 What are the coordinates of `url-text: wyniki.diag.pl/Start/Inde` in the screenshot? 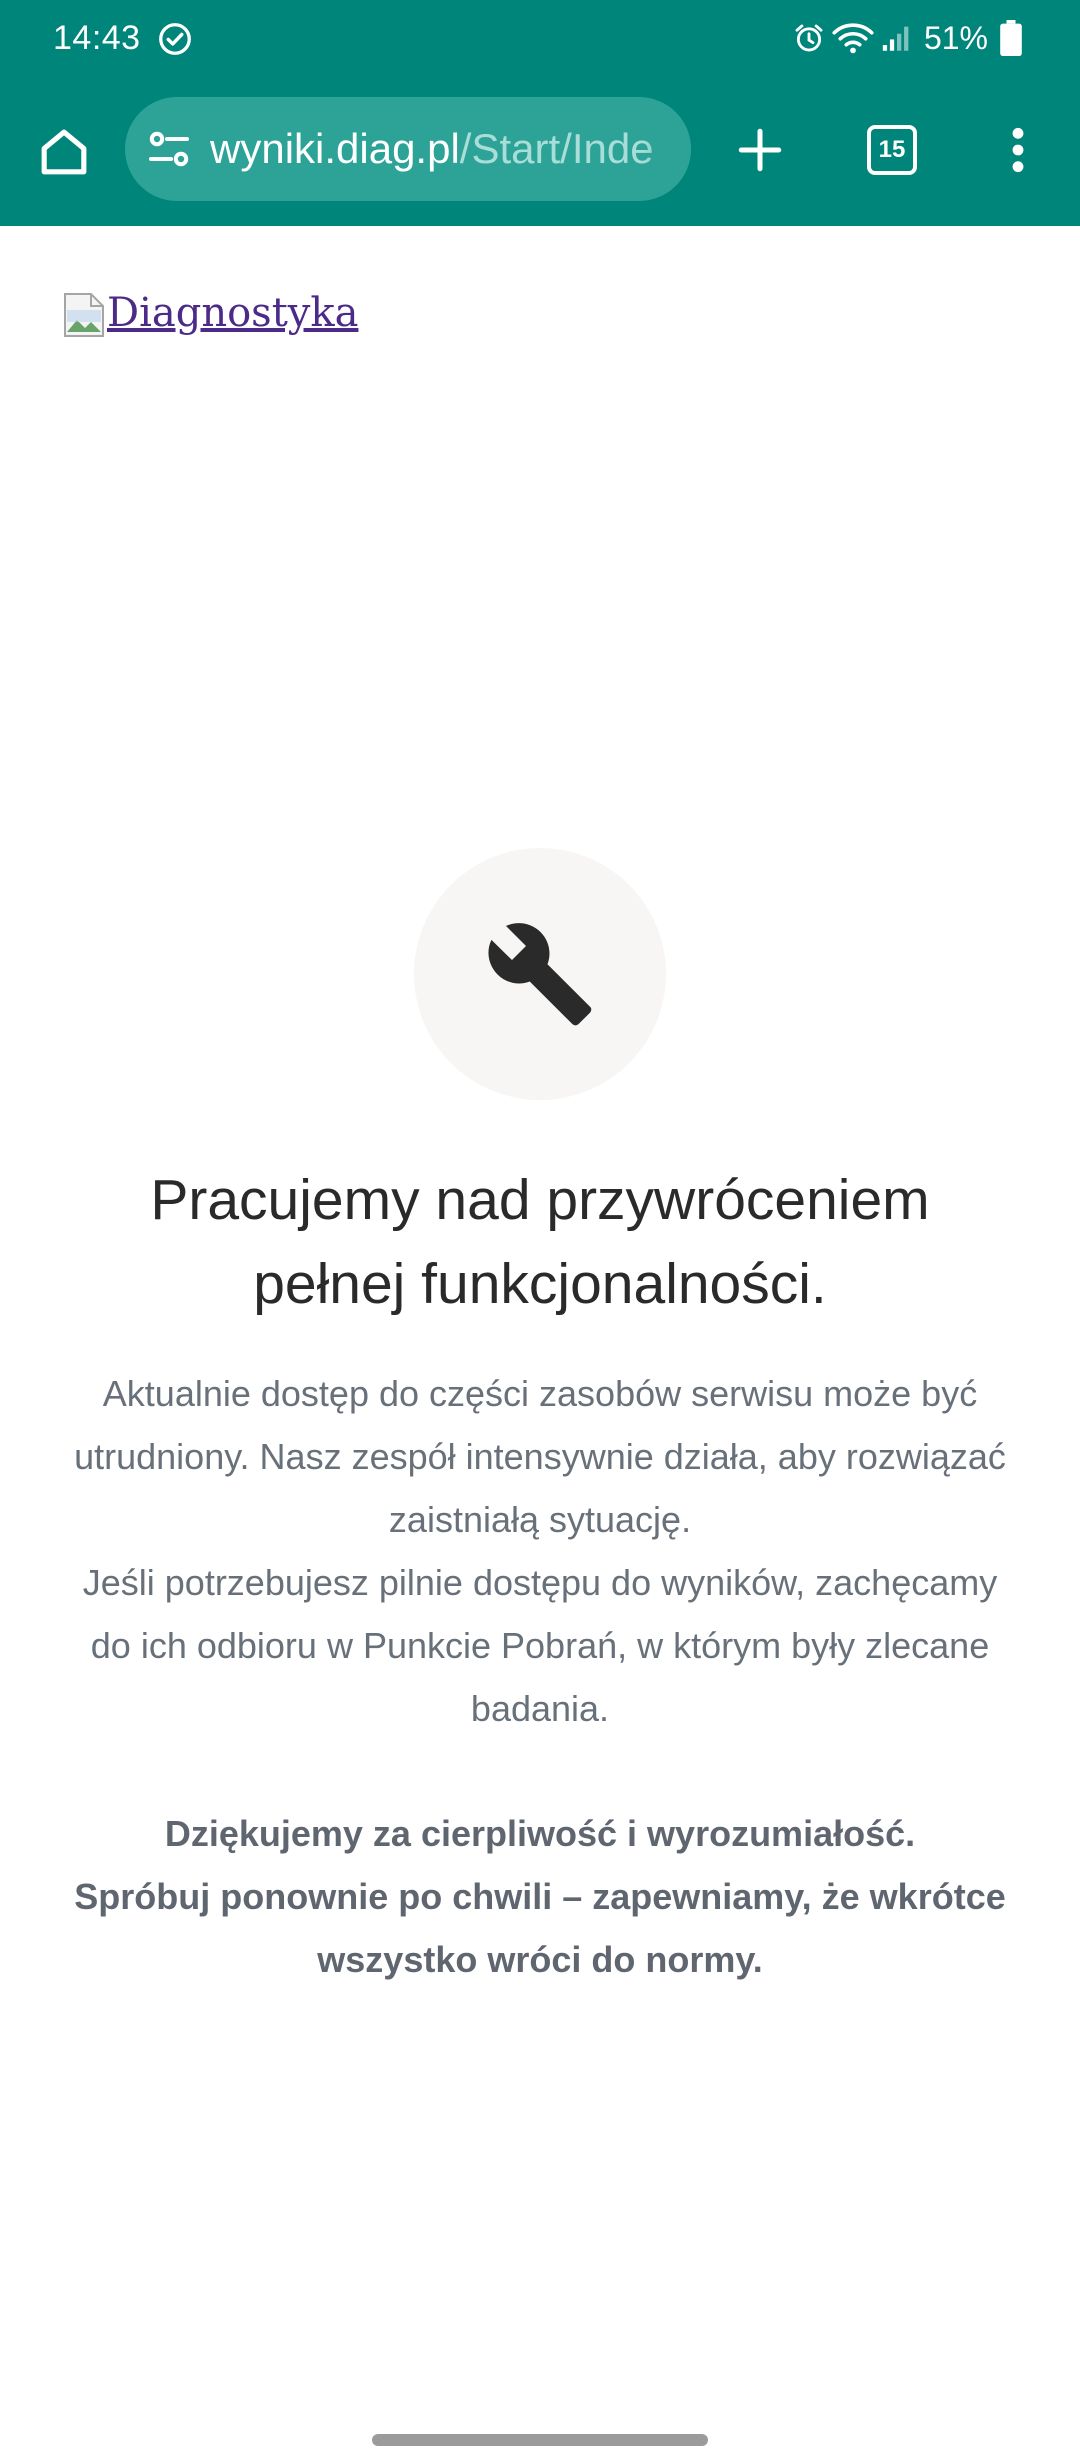 It's located at (440, 149).